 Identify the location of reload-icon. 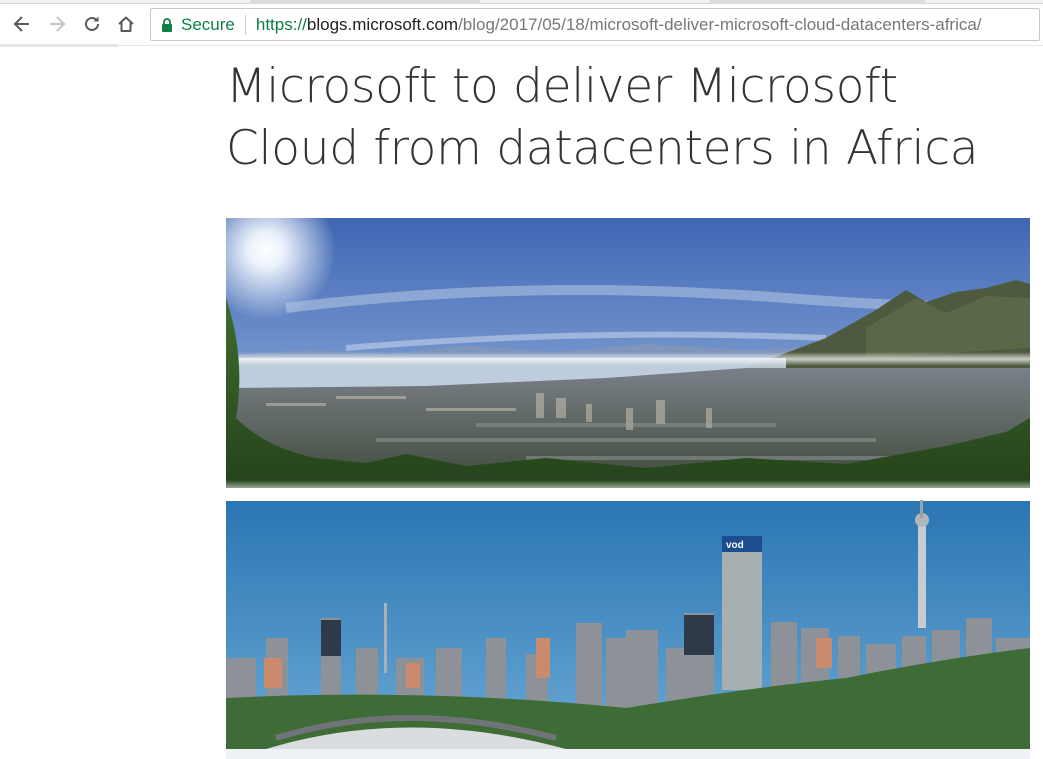
(92, 23).